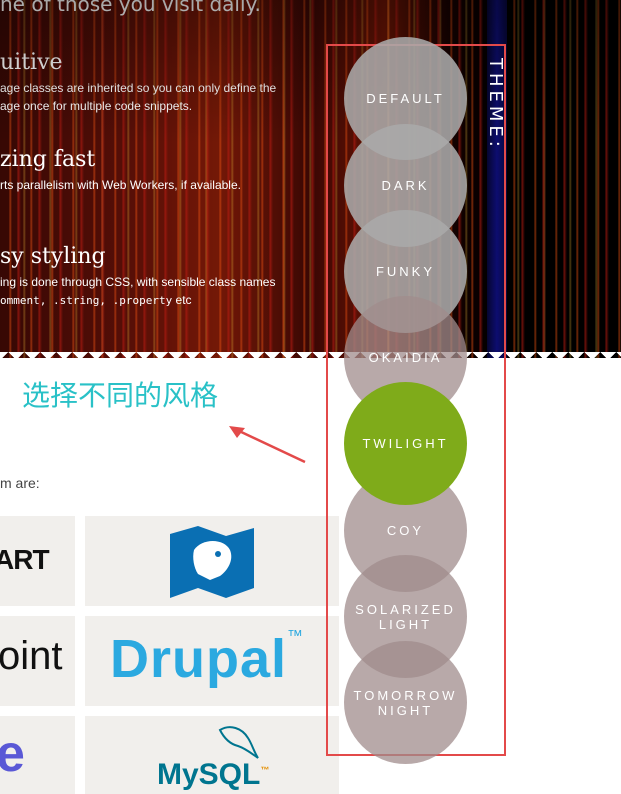 The width and height of the screenshot is (621, 794). What do you see at coordinates (120, 395) in the screenshot?
I see `annotation-text: 选择不同的风格` at bounding box center [120, 395].